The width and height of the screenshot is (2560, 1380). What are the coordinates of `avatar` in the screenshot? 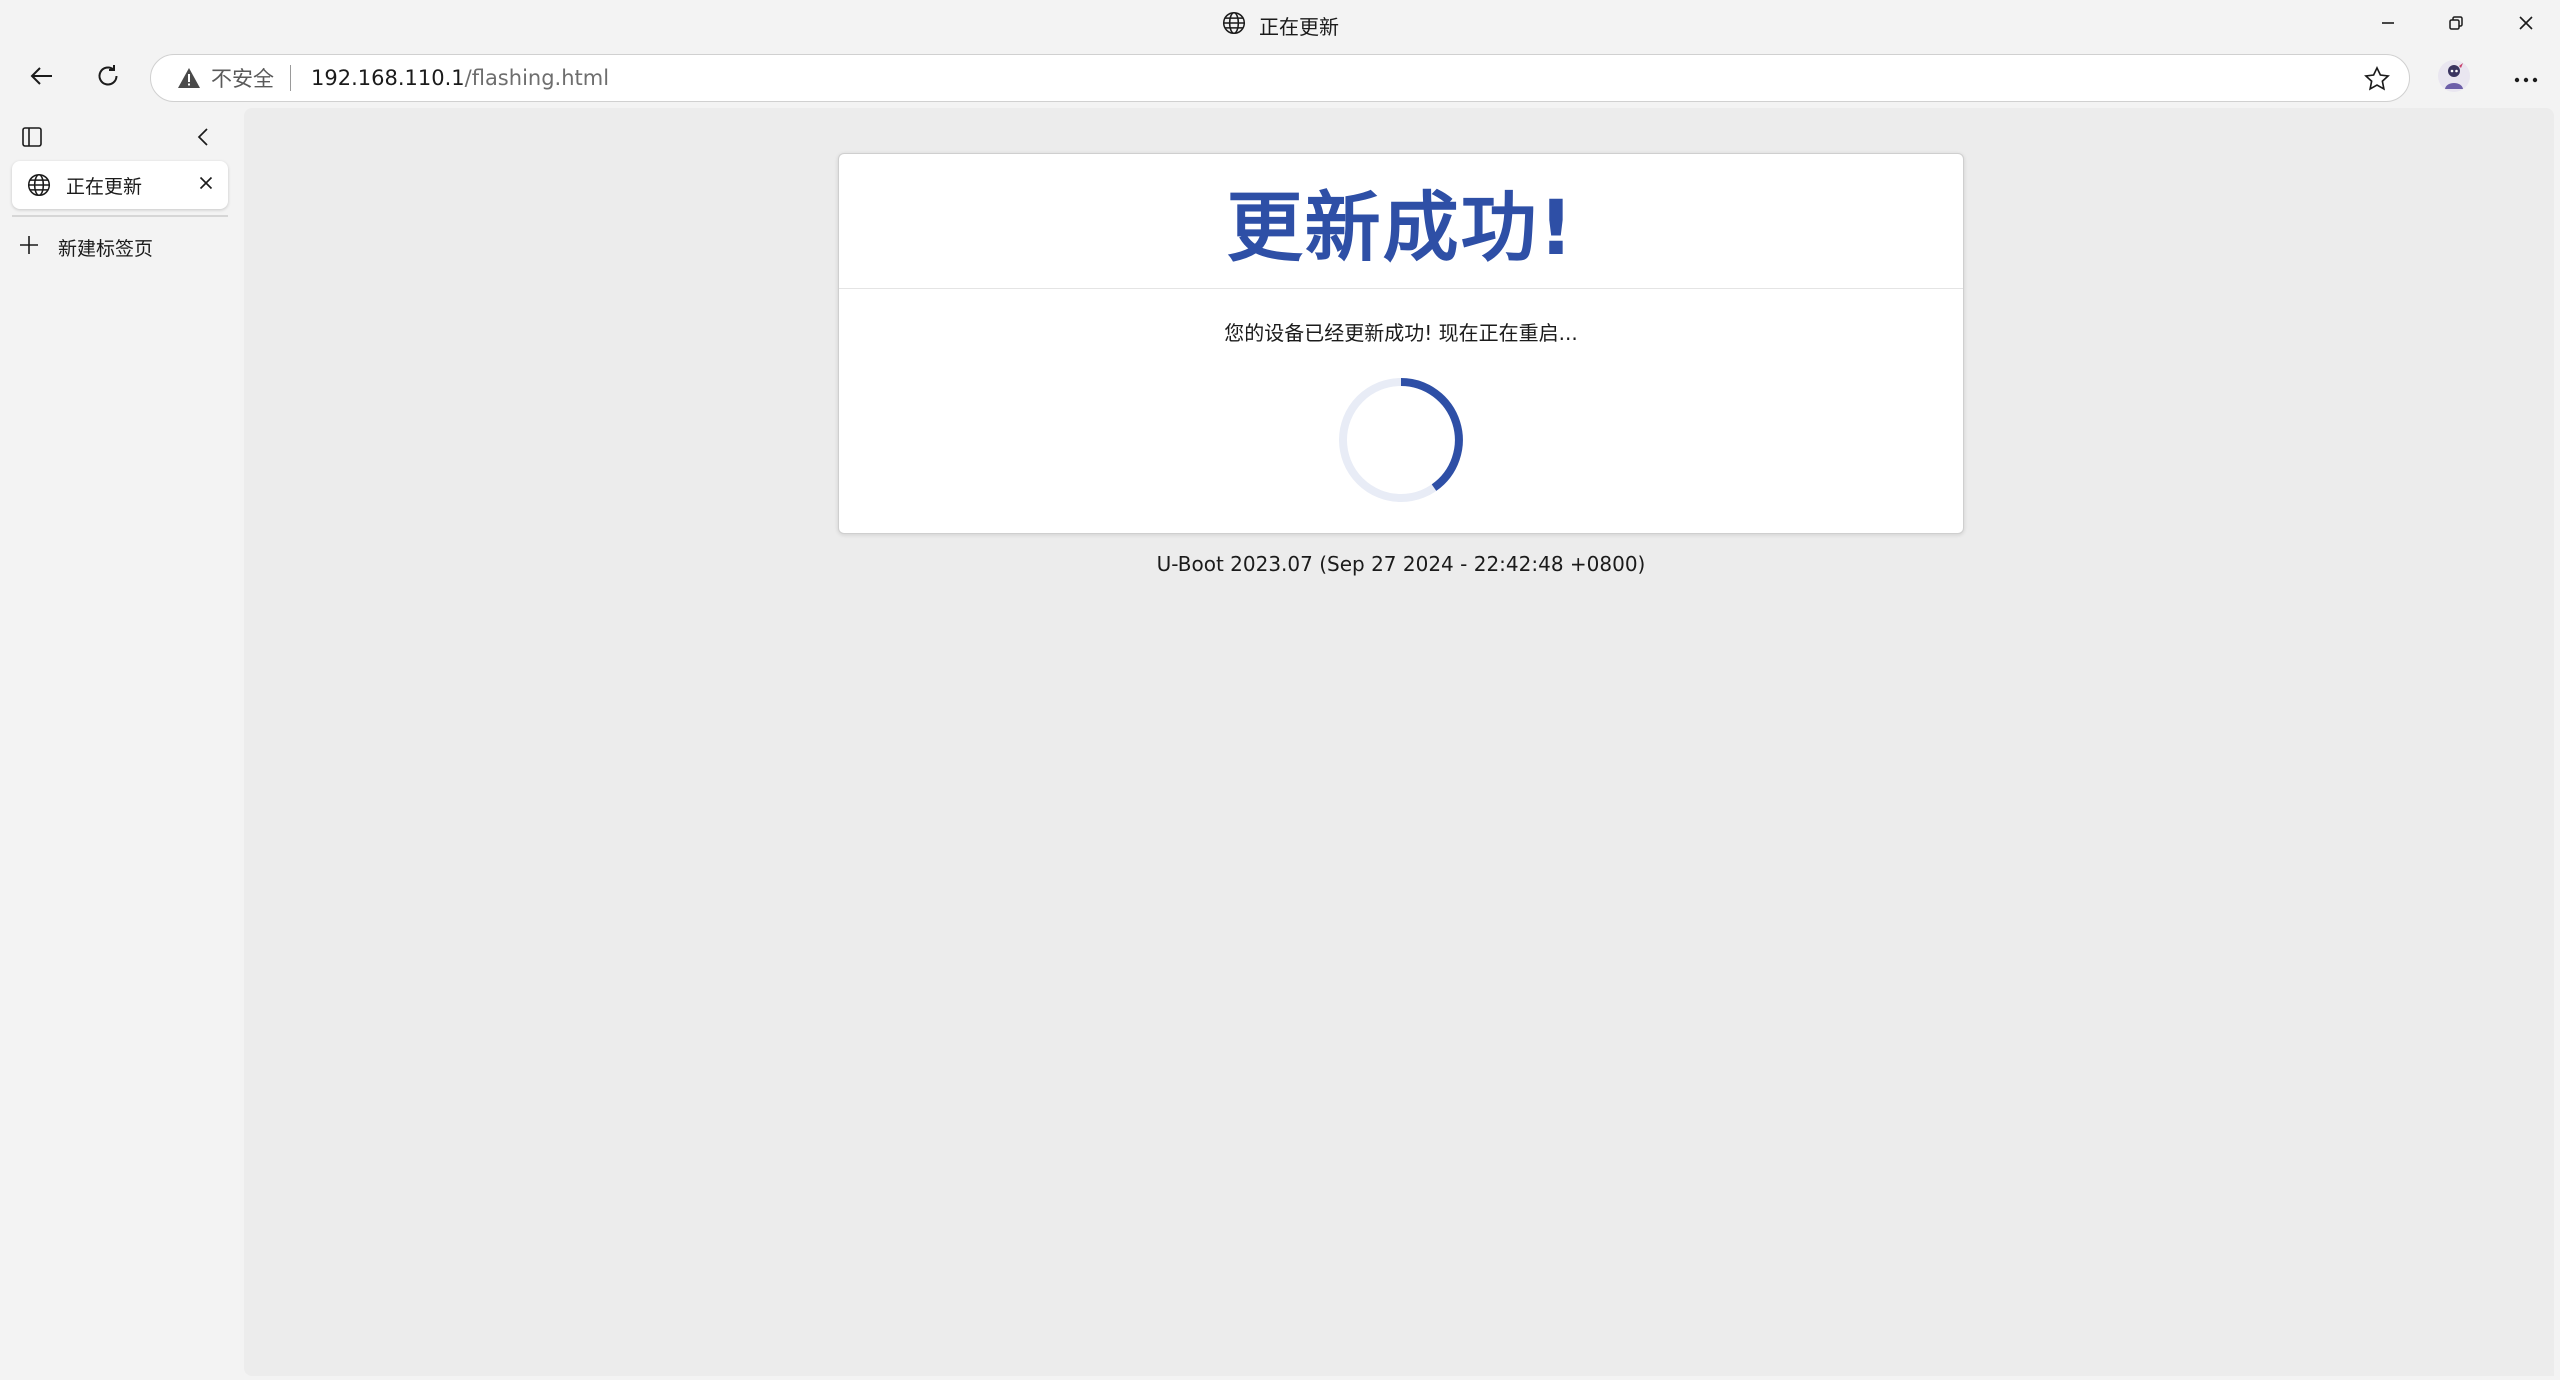 It's located at (2454, 78).